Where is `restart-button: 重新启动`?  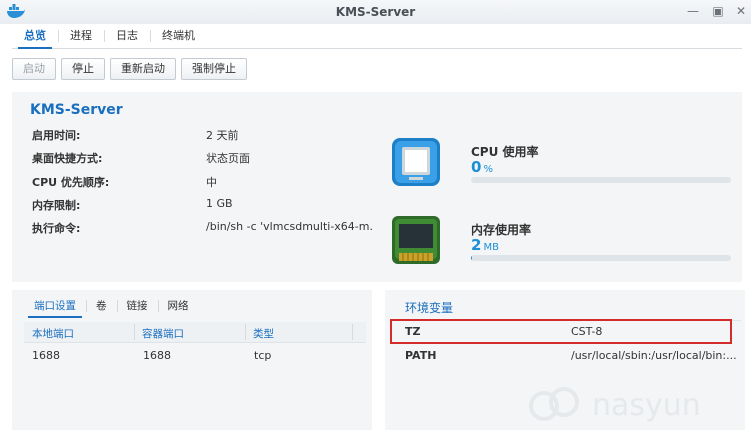 restart-button: 重新启动 is located at coordinates (143, 69).